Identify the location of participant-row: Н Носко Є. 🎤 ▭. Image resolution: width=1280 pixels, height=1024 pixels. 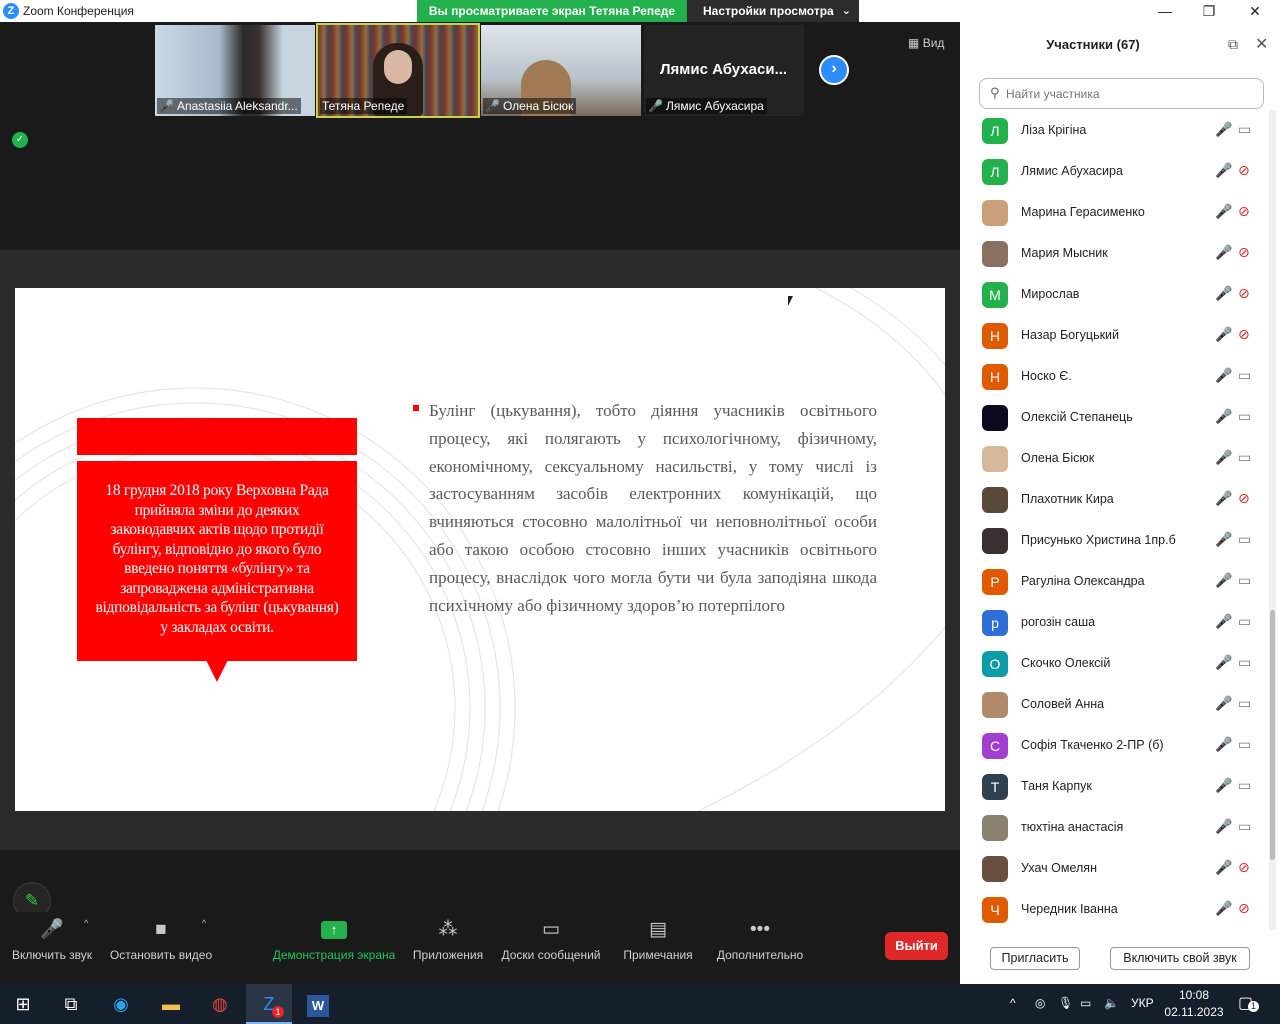
(1115, 376).